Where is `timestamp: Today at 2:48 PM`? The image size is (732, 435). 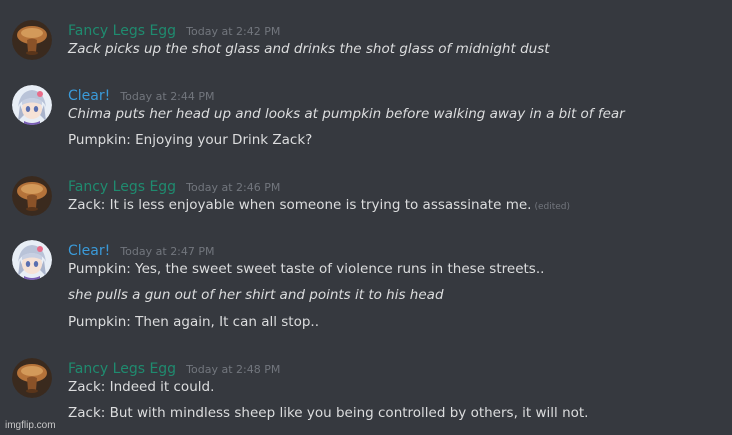
timestamp: Today at 2:48 PM is located at coordinates (233, 369).